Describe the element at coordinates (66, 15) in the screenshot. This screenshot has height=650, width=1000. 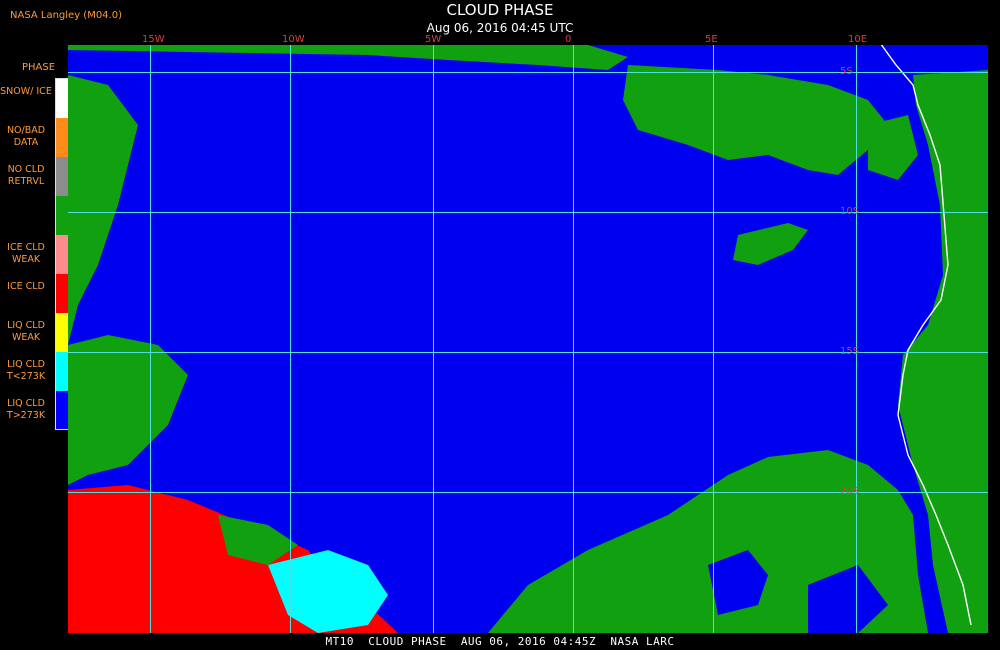
I see `source-label: NASA Langley (M04.0)` at that location.